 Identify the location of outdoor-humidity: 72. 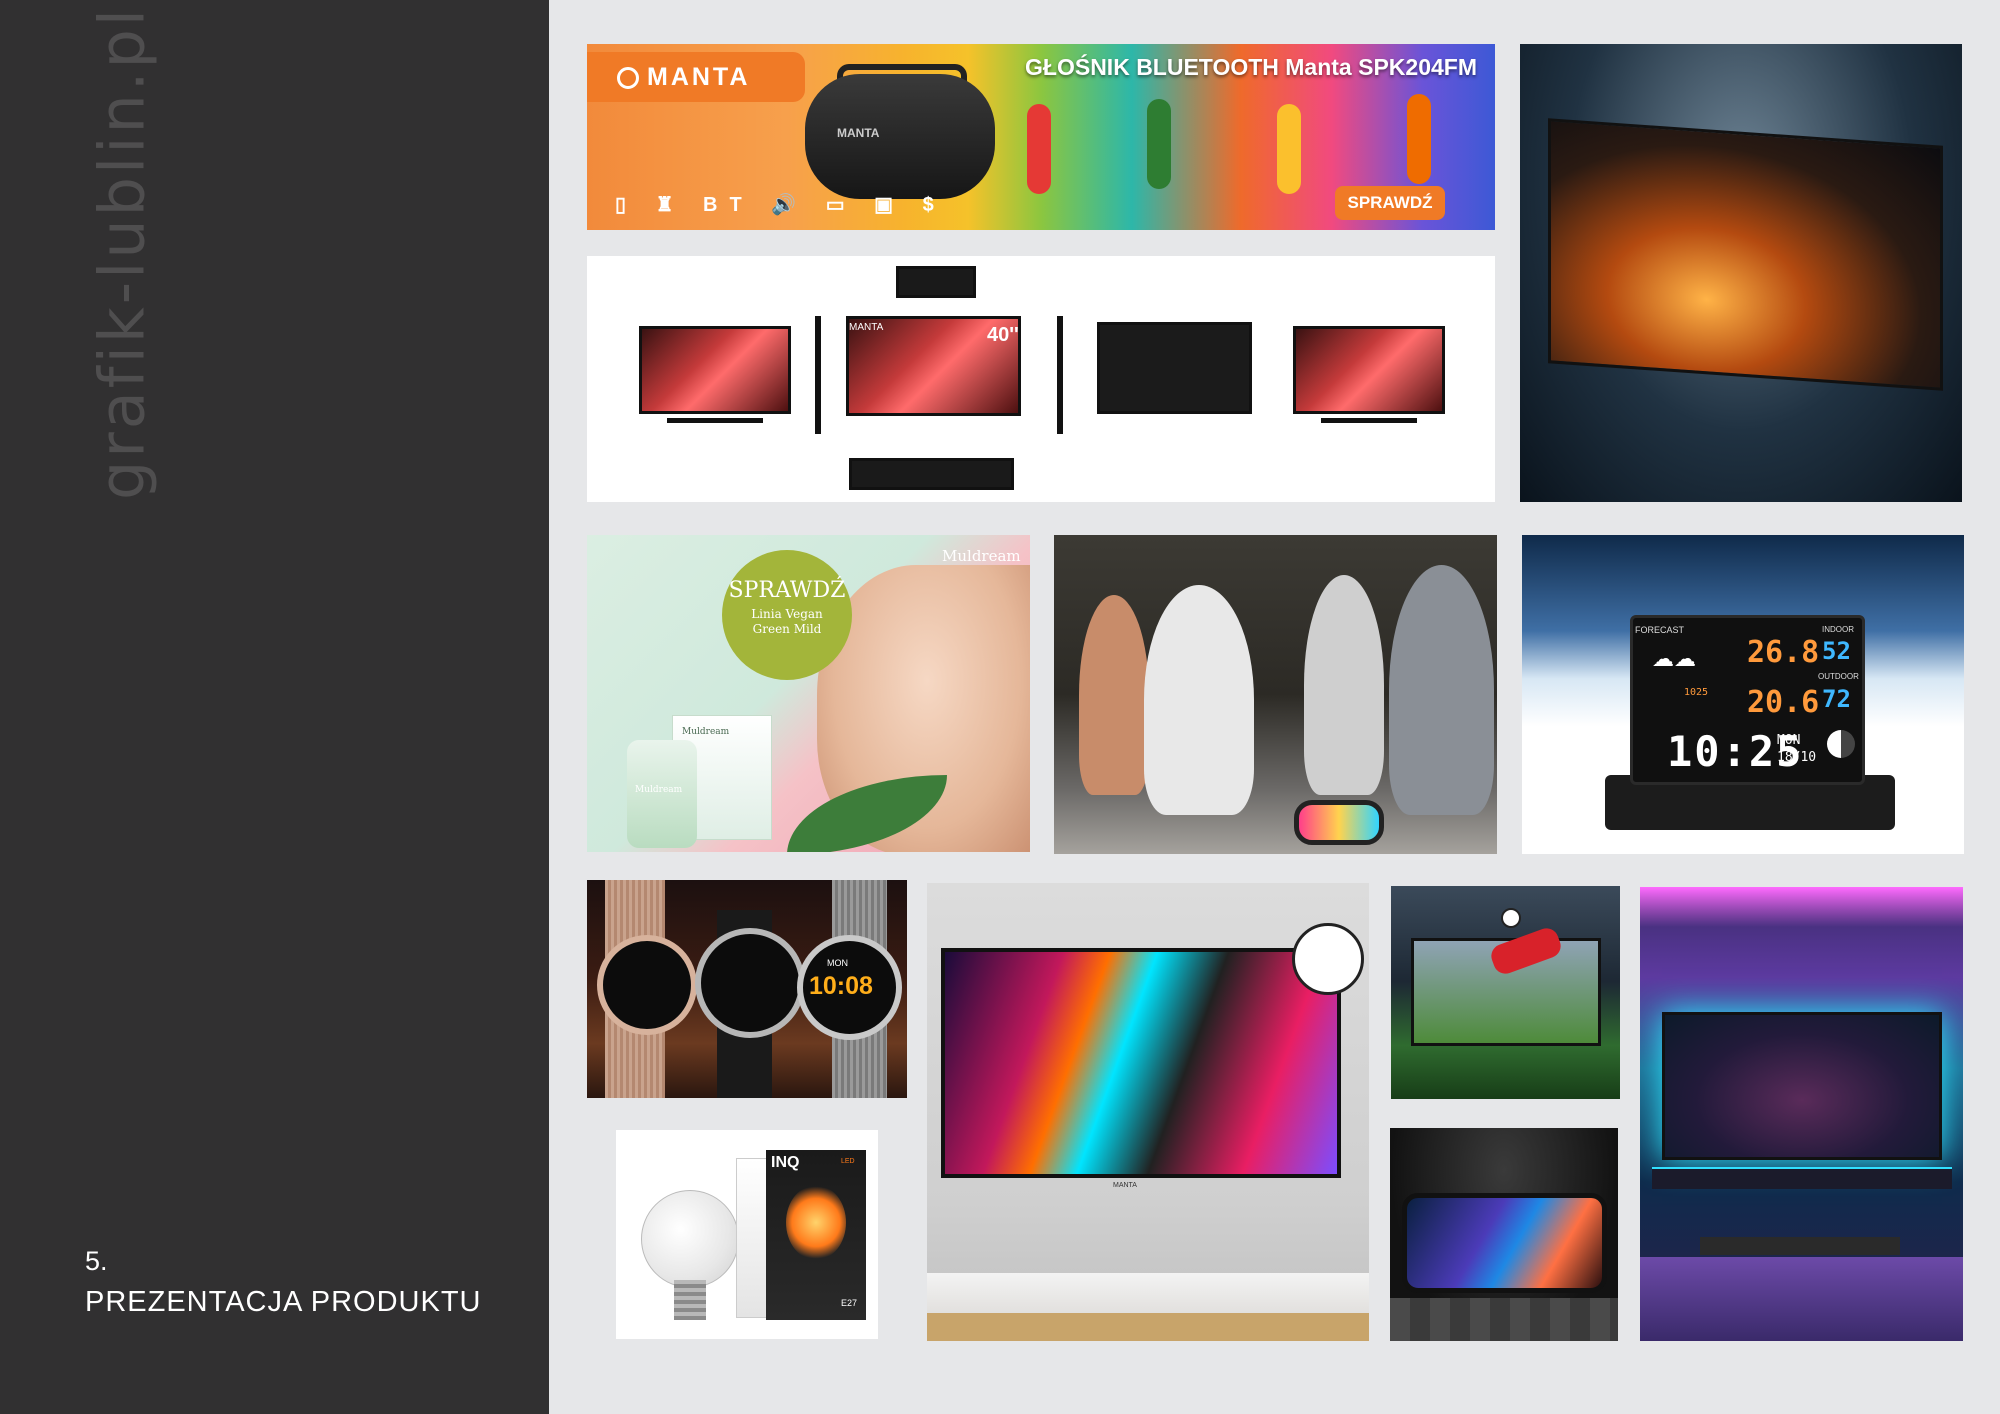
(1836, 699).